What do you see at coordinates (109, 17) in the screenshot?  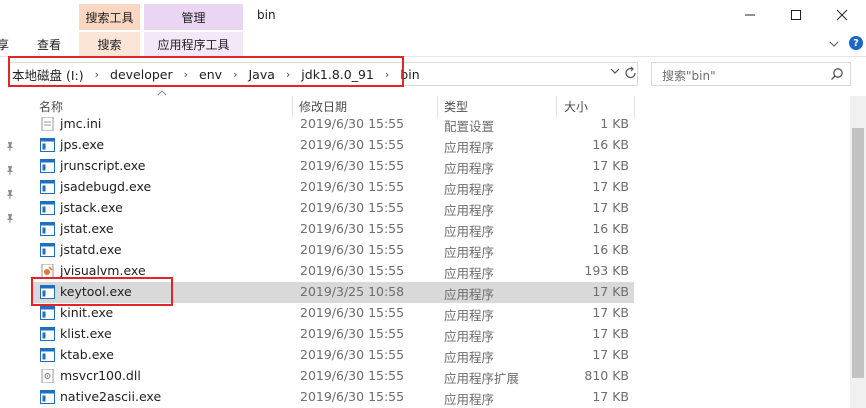 I see `search-tools-context-tab: 搜索工具` at bounding box center [109, 17].